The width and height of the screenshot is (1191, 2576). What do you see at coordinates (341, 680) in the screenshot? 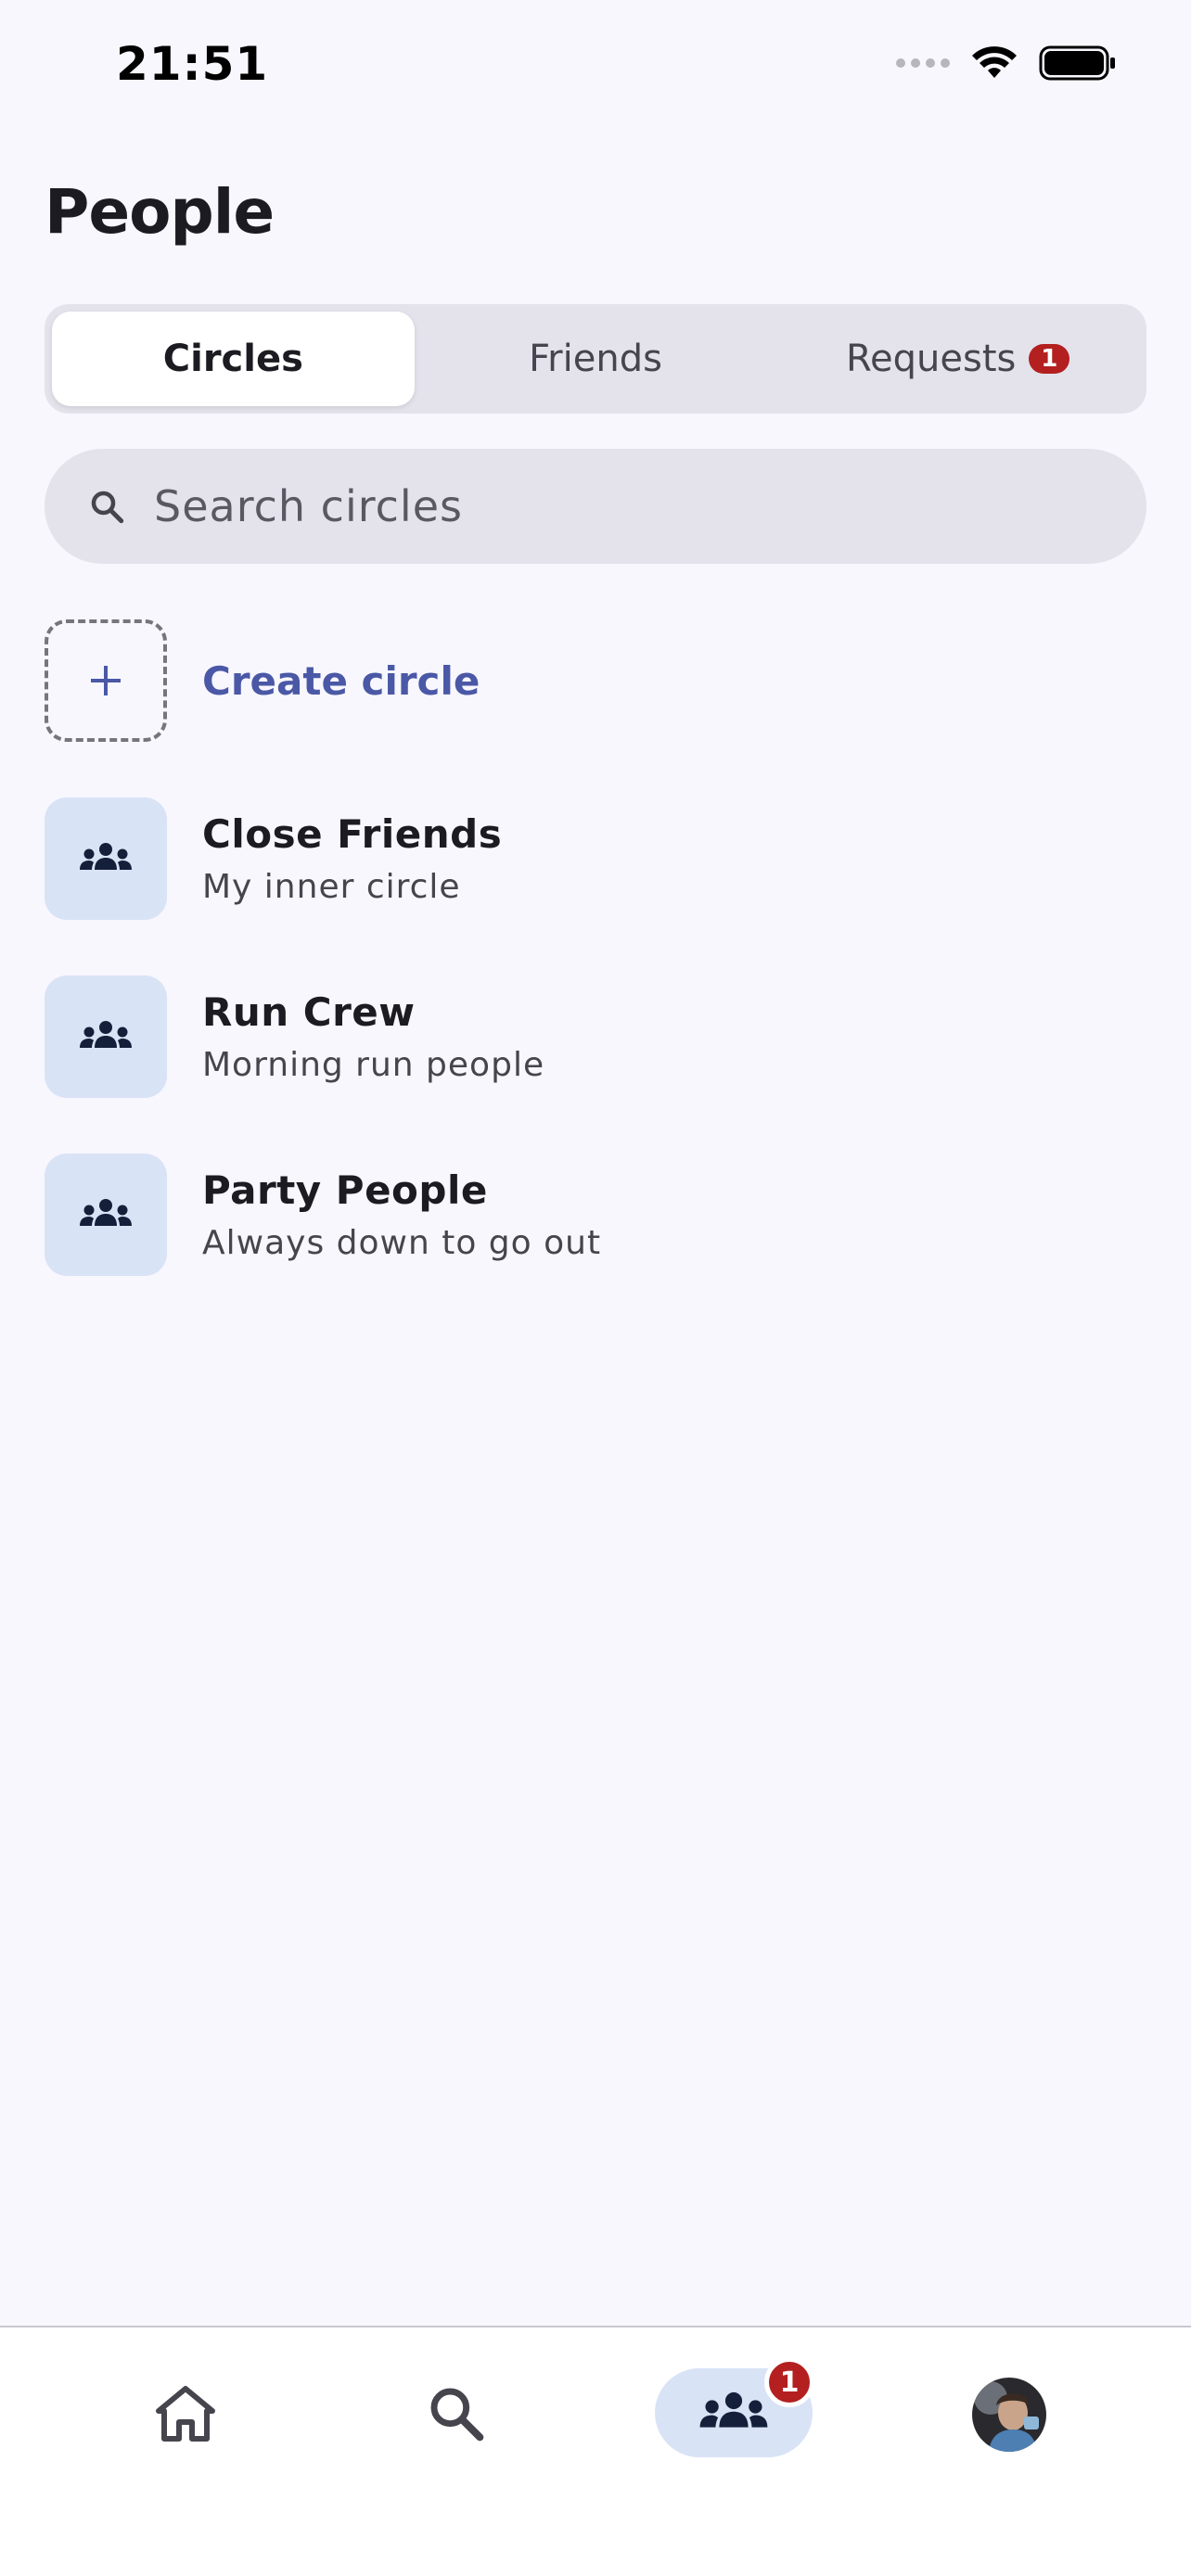
I see `create-circle-label: Create circle` at bounding box center [341, 680].